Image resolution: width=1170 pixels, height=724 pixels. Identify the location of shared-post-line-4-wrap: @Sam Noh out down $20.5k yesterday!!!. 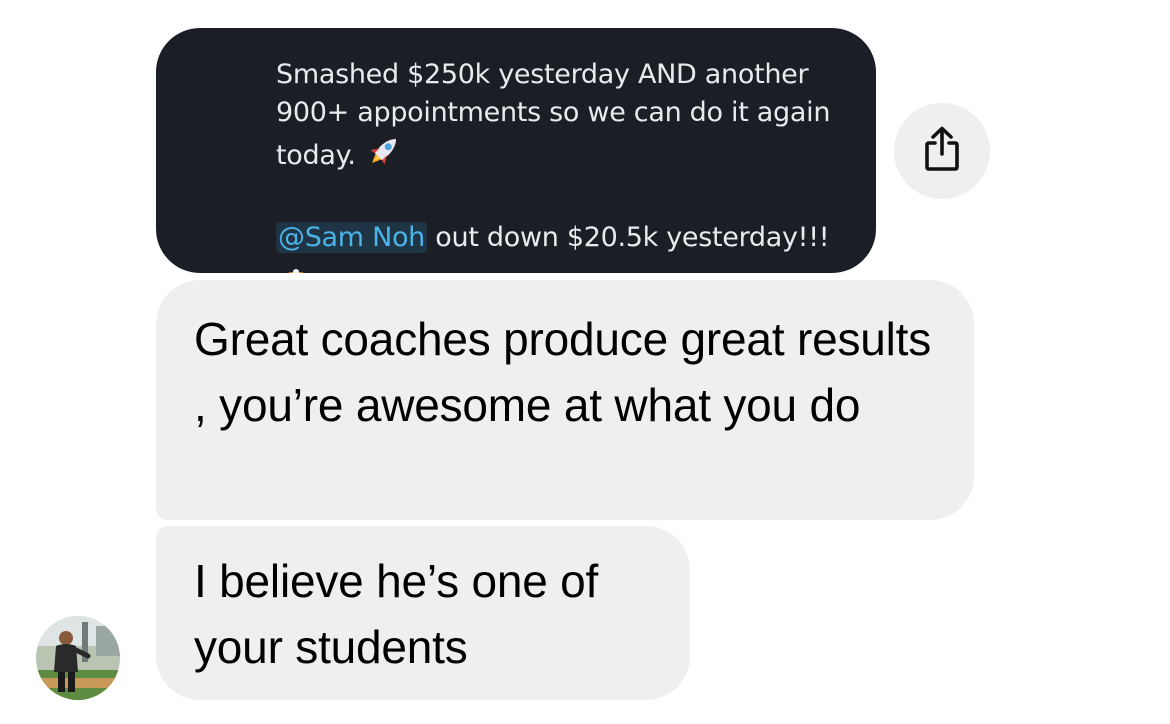
(566, 238).